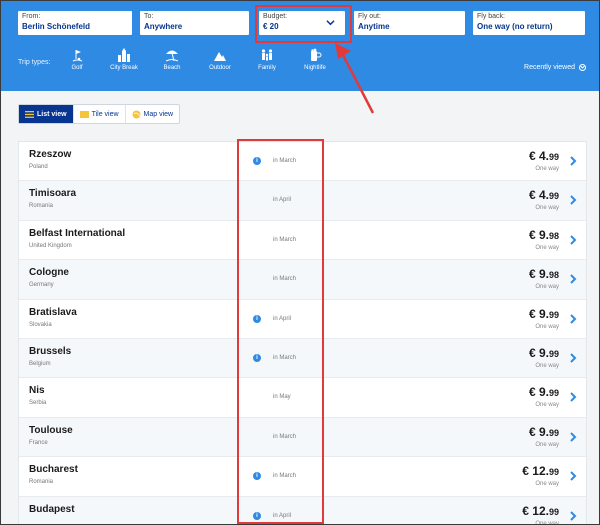 This screenshot has width=600, height=525. What do you see at coordinates (355, 78) in the screenshot?
I see `annotation-arrow-icon` at bounding box center [355, 78].